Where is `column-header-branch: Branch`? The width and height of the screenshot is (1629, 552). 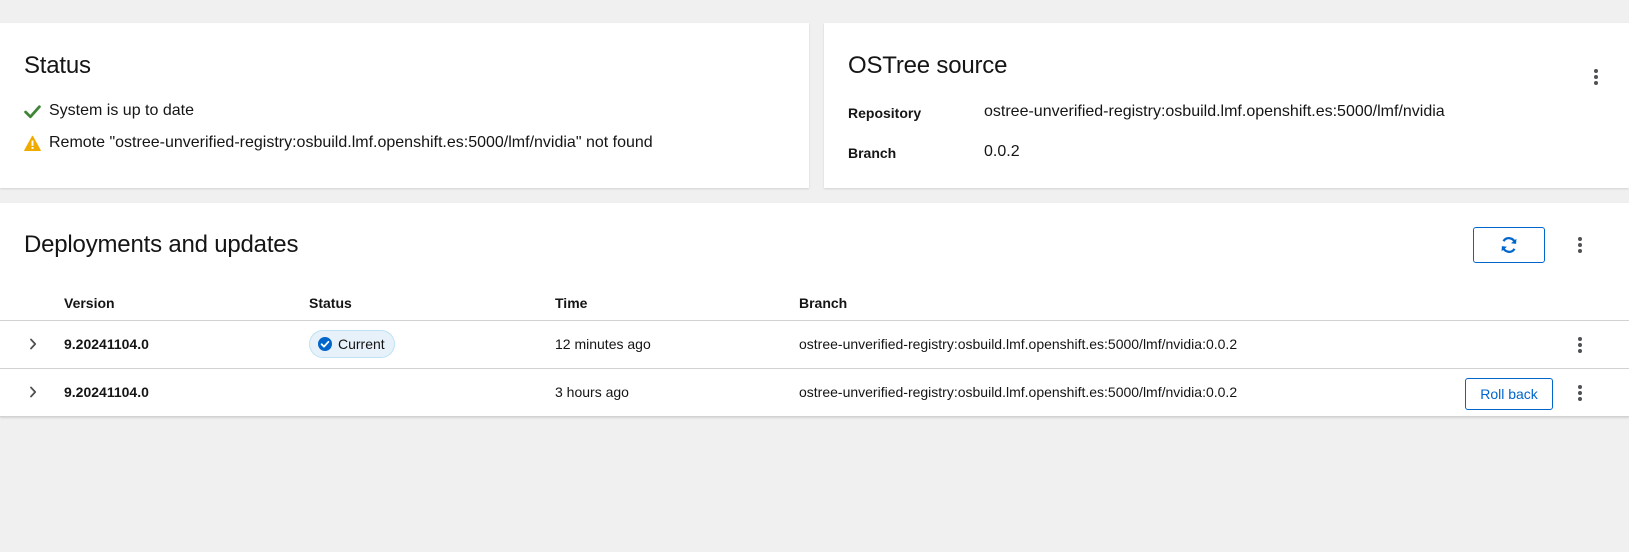 column-header-branch: Branch is located at coordinates (823, 303).